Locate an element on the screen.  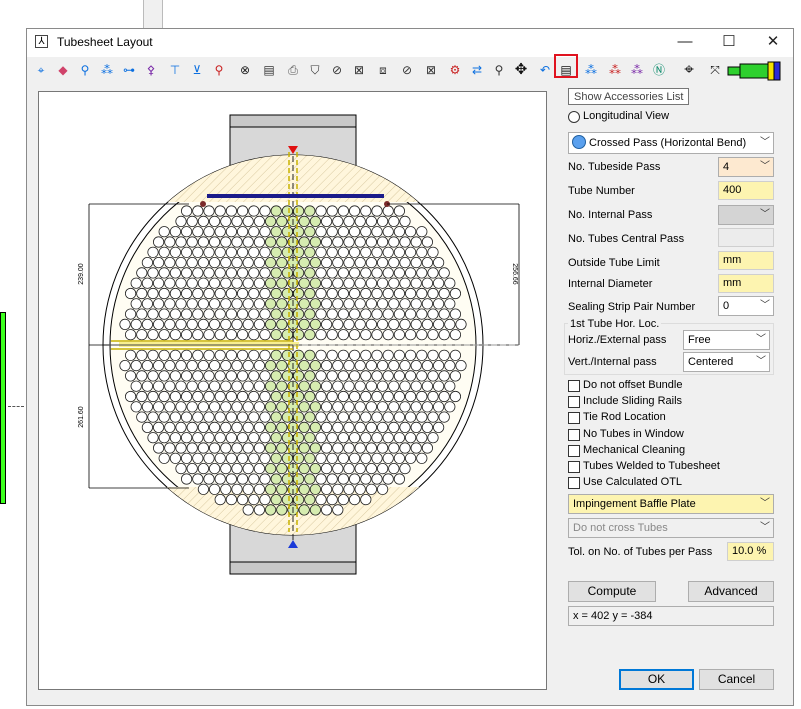
shield-icon: ⛉ is located at coordinates (315, 70).